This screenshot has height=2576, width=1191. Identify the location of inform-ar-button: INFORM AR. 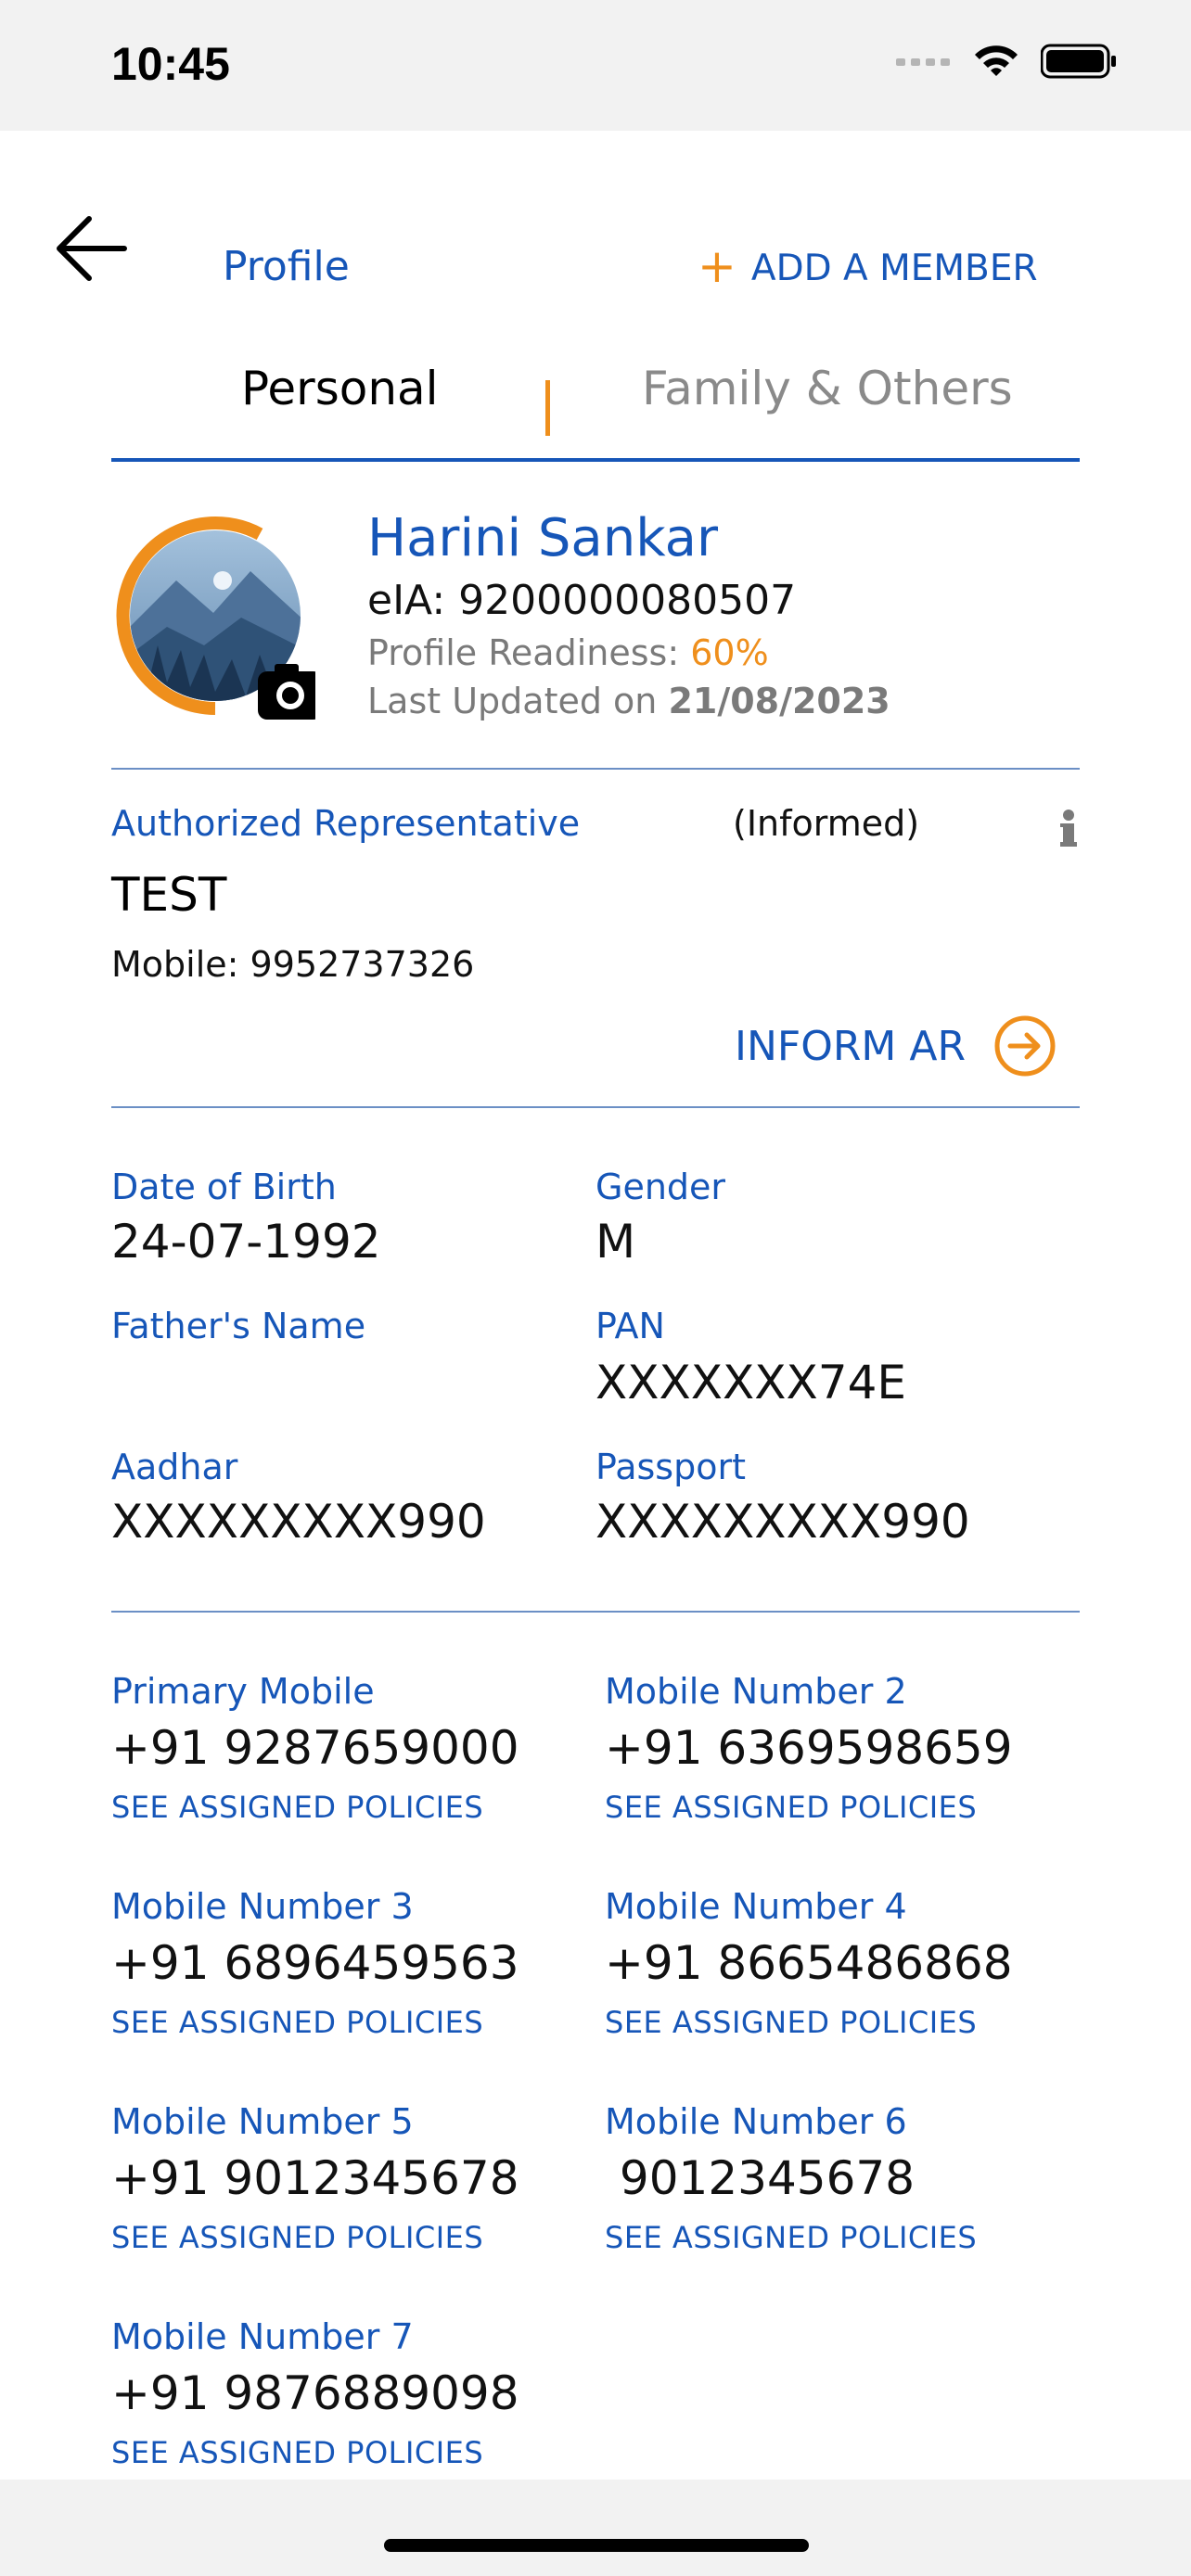
(896, 1046).